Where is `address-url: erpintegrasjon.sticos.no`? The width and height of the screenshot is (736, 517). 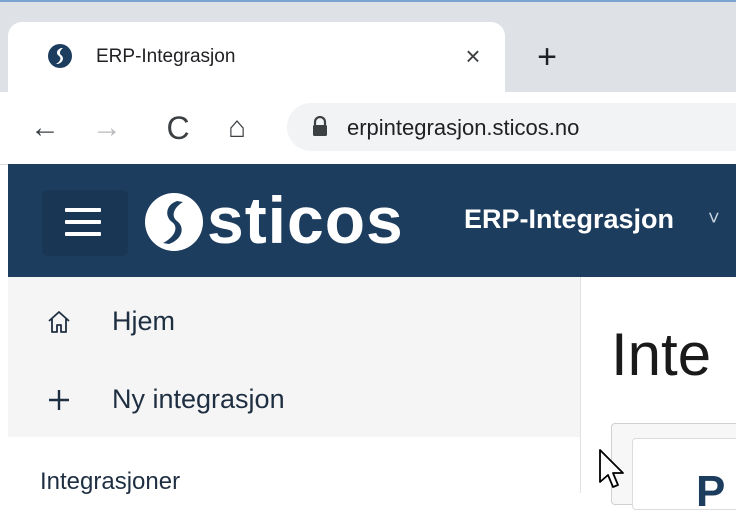
address-url: erpintegrasjon.sticos.no is located at coordinates (463, 128).